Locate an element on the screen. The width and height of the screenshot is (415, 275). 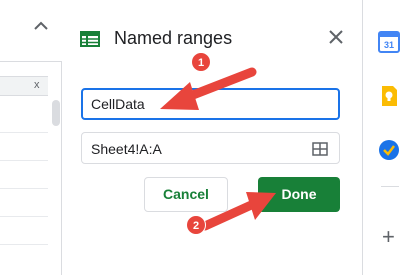
svg-text: 31 is located at coordinates (389, 45).